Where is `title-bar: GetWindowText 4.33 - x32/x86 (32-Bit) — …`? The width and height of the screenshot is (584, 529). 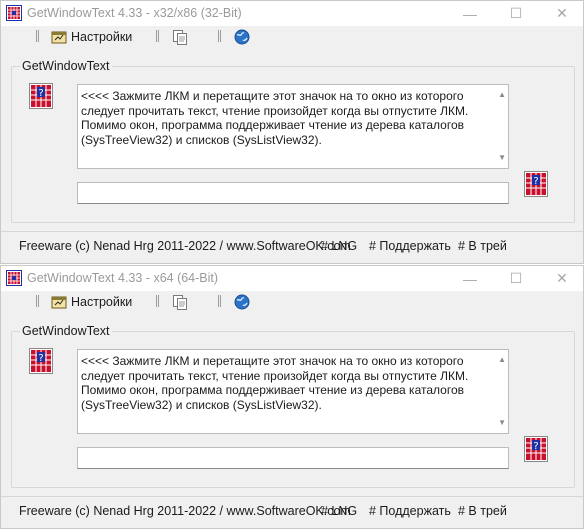 title-bar: GetWindowText 4.33 - x32/x86 (32-Bit) — … is located at coordinates (292, 13).